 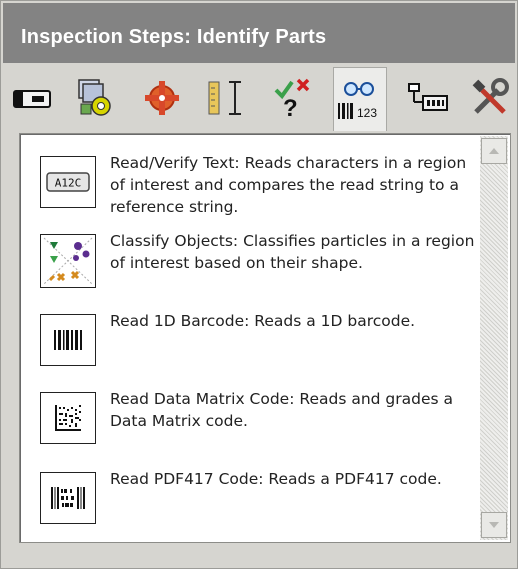 What do you see at coordinates (260, 97) in the screenshot?
I see `inspection-toolbar: ? 123` at bounding box center [260, 97].